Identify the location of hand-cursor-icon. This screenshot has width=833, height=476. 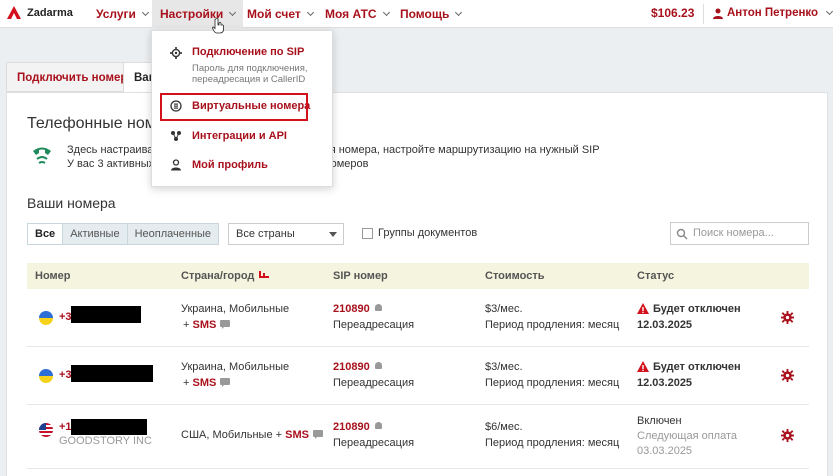
(218, 26).